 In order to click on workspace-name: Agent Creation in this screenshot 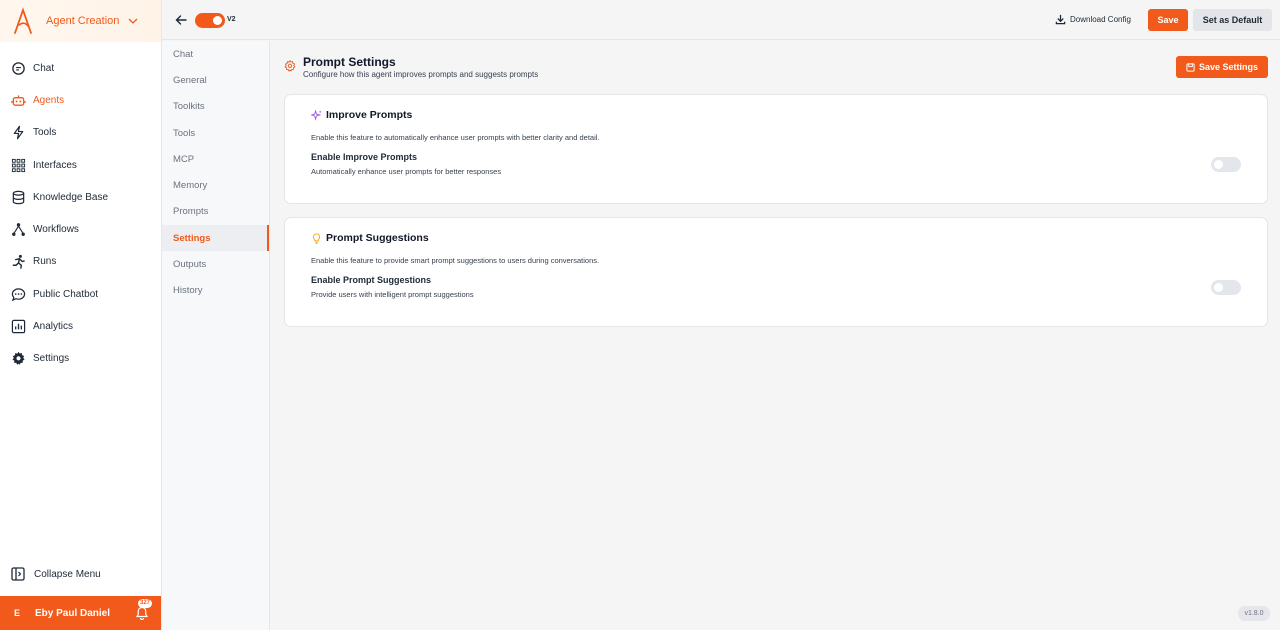, I will do `click(83, 21)`.